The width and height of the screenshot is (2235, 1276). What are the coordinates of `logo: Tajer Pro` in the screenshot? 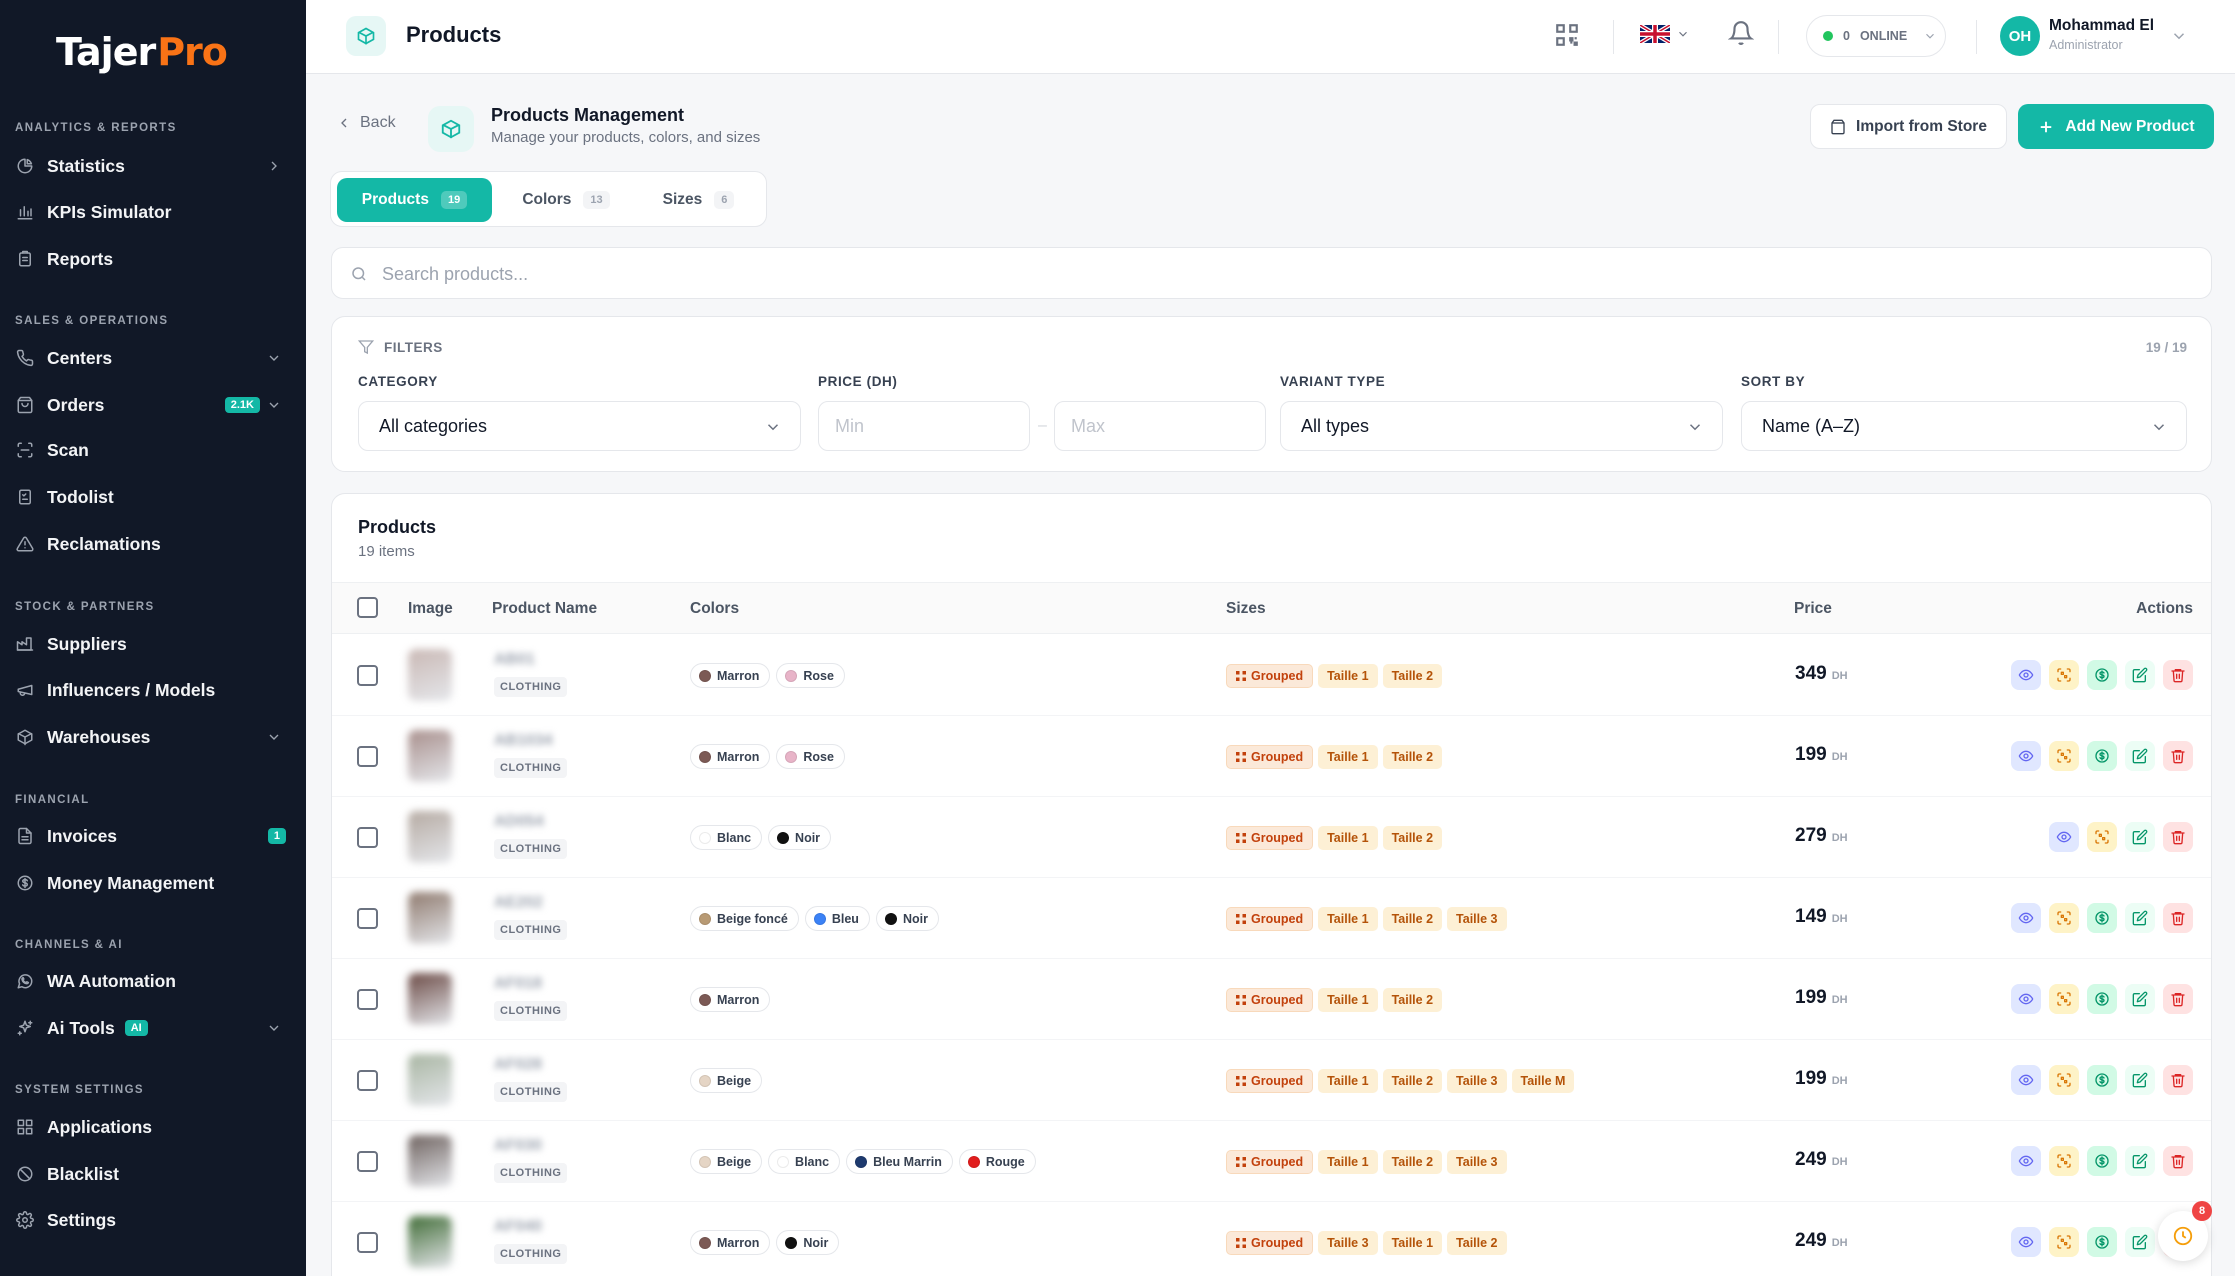 It's located at (142, 52).